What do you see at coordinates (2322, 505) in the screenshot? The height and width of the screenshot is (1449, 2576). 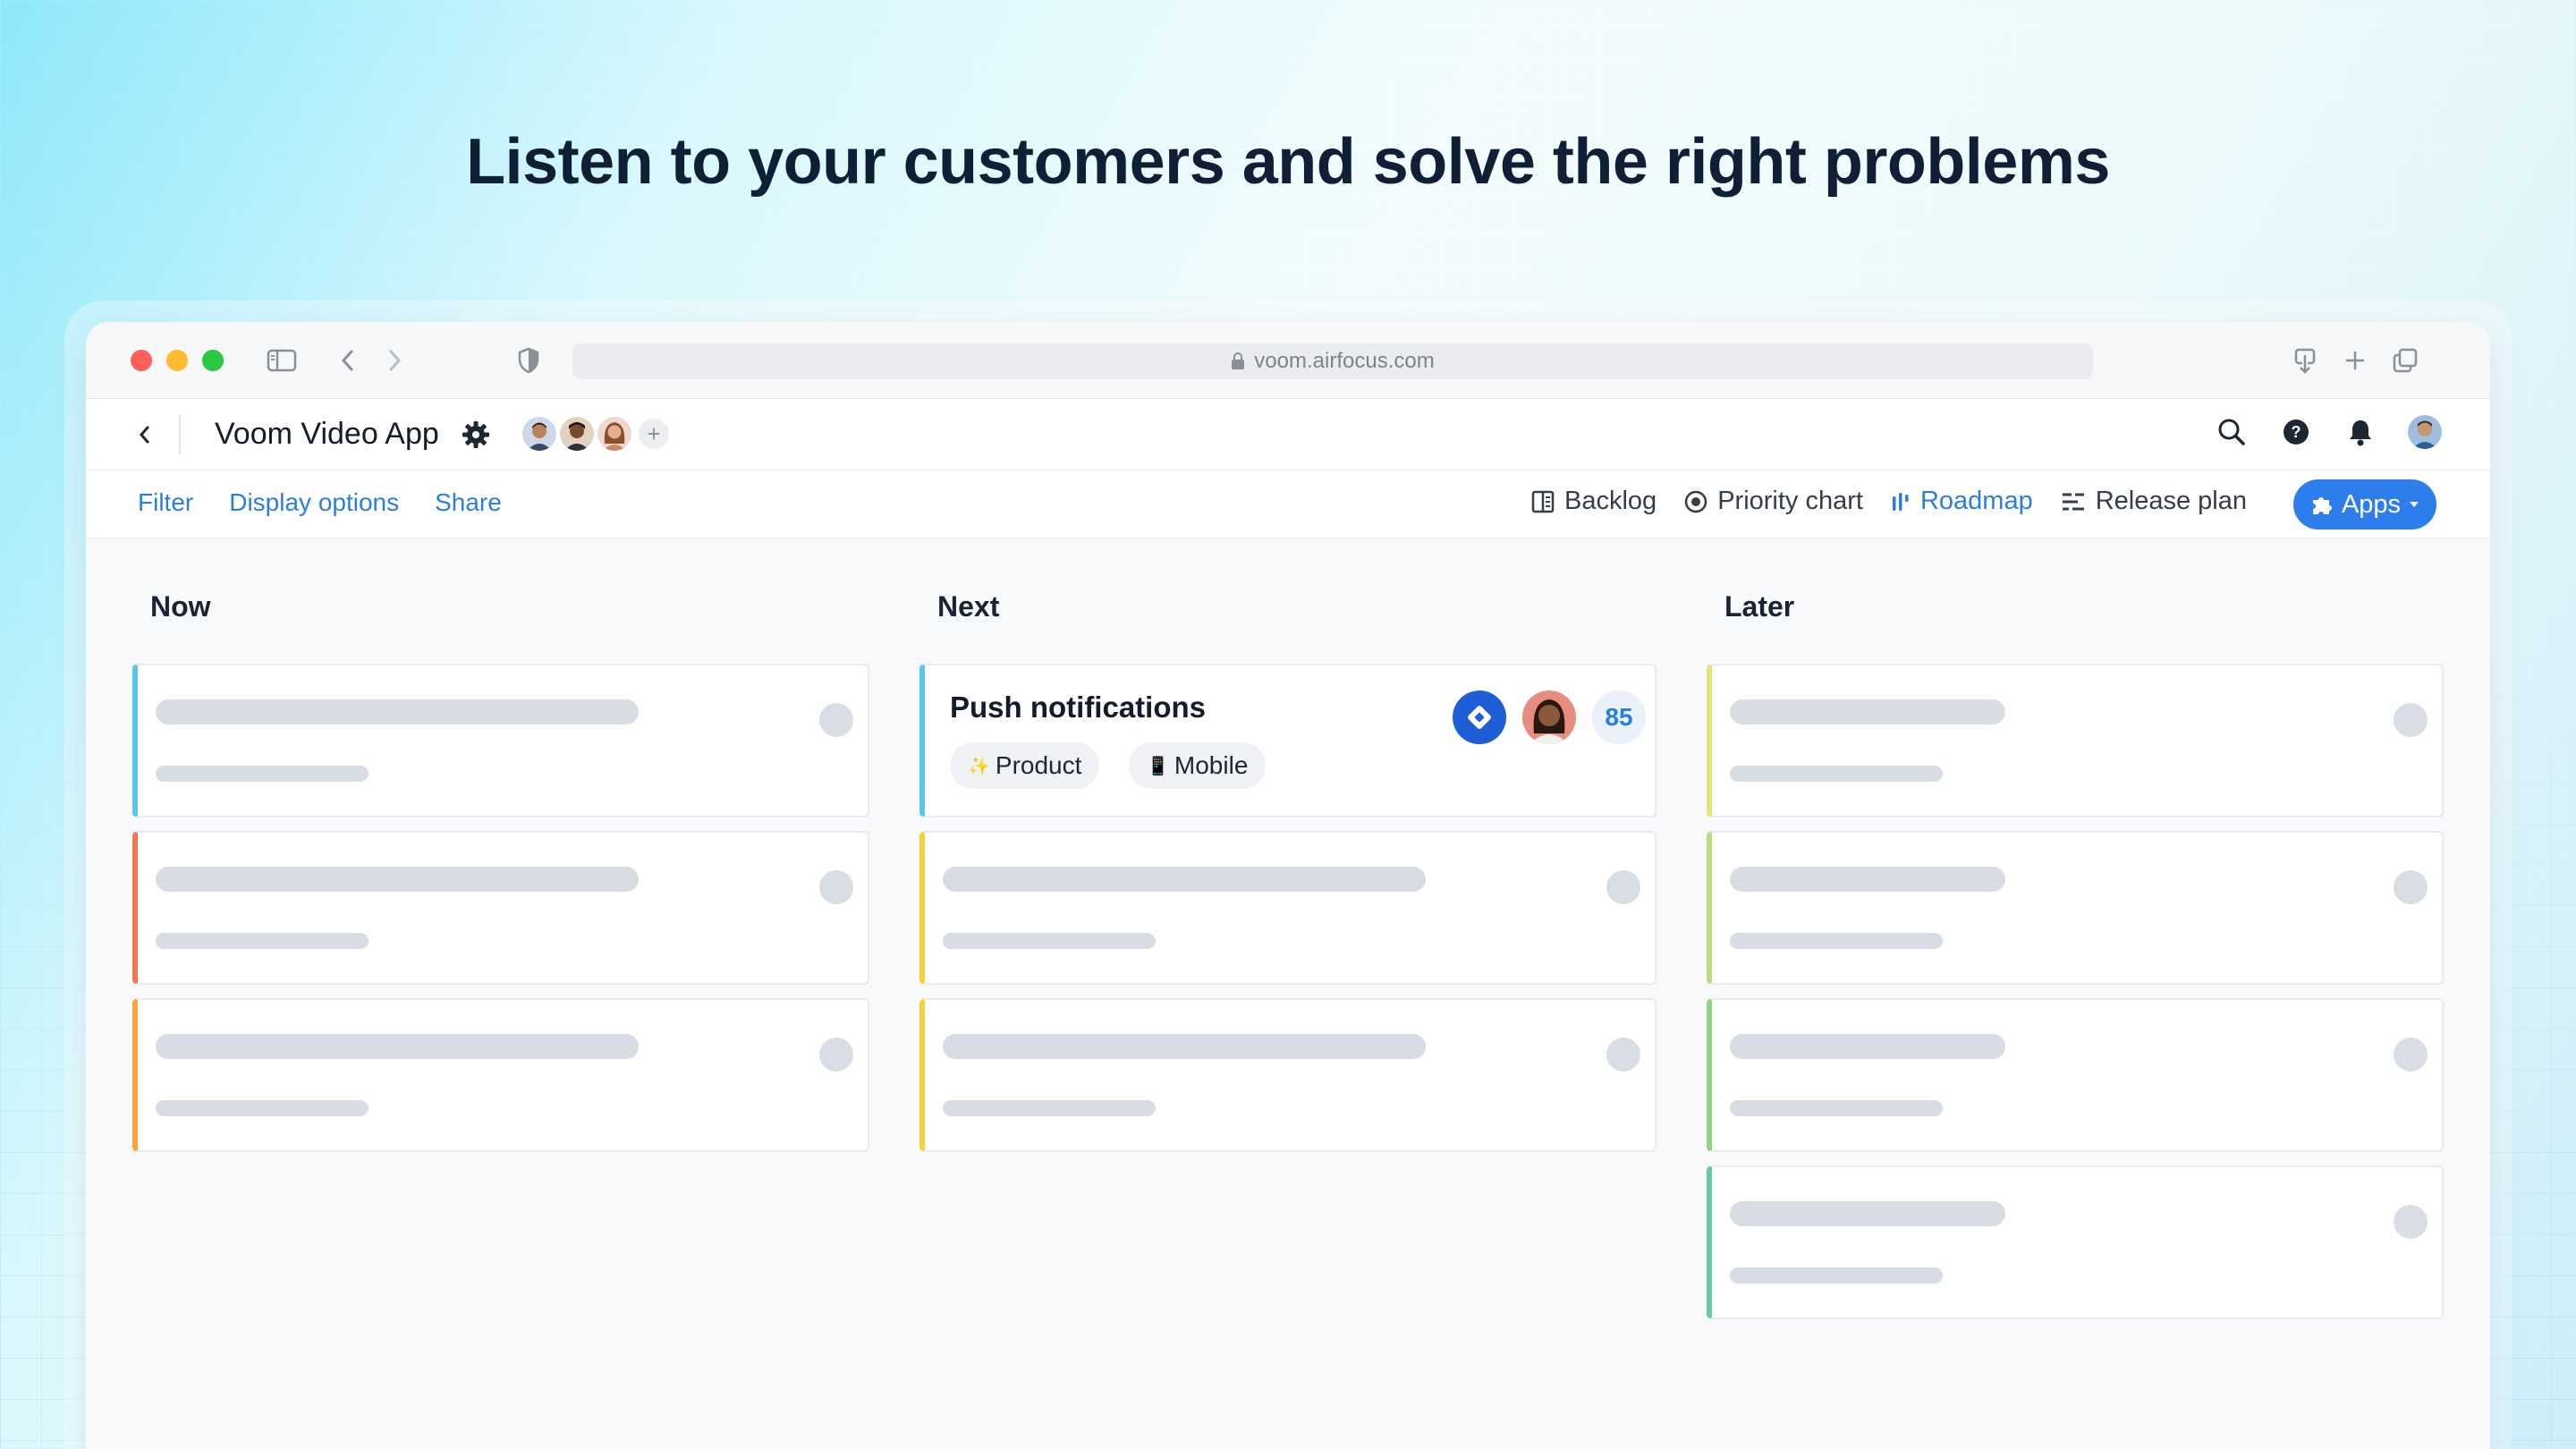 I see `puzzle-icon` at bounding box center [2322, 505].